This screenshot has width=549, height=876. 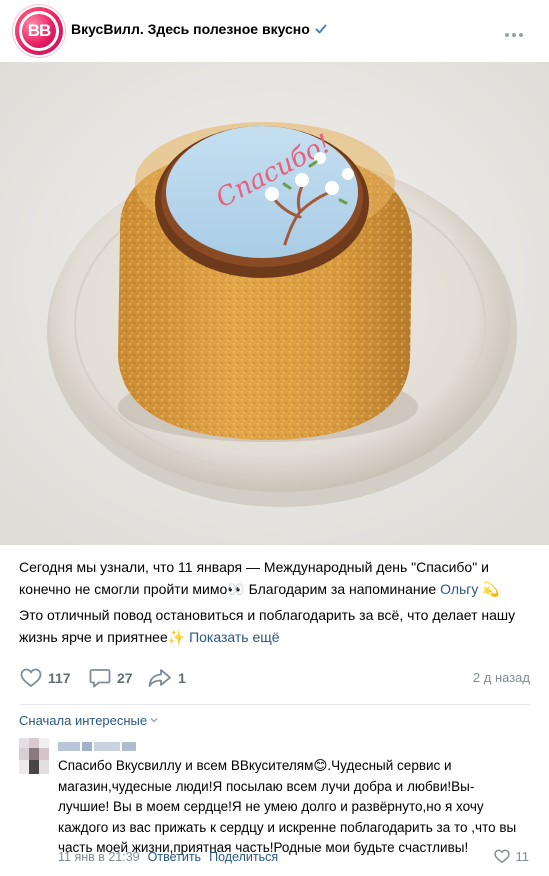 I want to click on post-header: ВВ ВкусВилл. Здесь полезное вкусно, so click(x=274, y=31).